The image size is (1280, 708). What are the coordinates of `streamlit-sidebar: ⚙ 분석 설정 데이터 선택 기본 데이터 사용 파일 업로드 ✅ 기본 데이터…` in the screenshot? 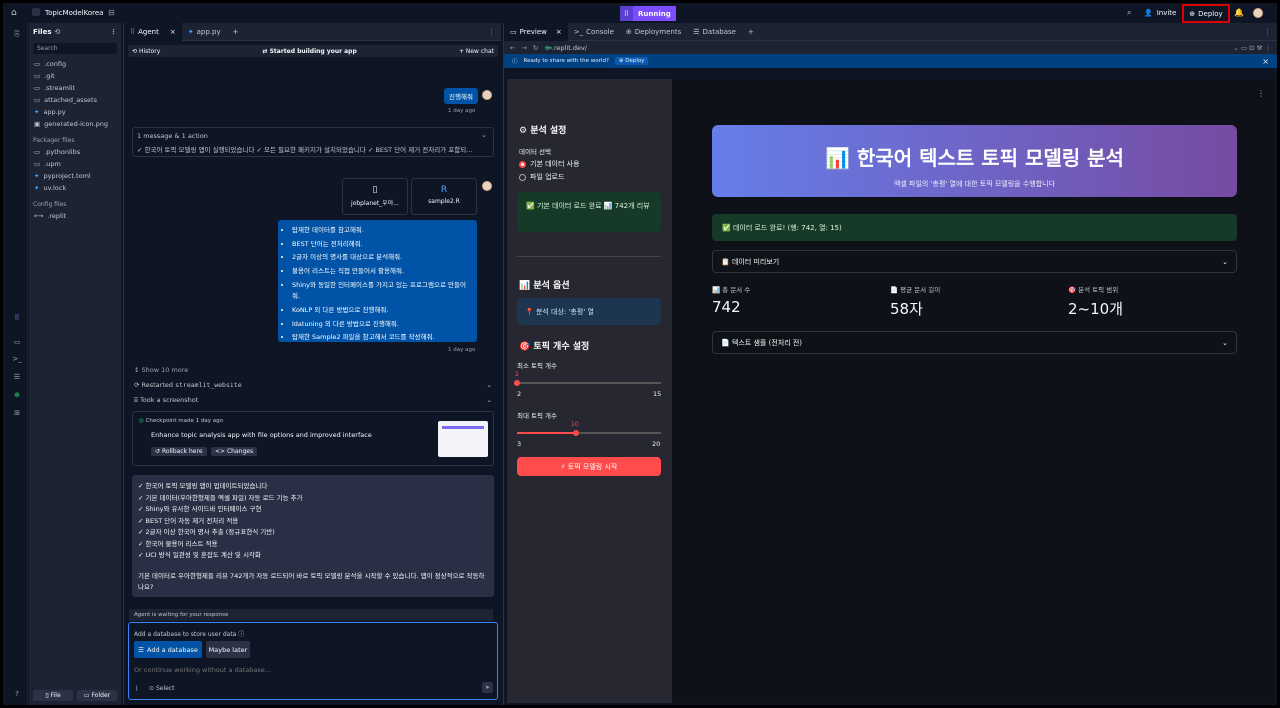 It's located at (589, 391).